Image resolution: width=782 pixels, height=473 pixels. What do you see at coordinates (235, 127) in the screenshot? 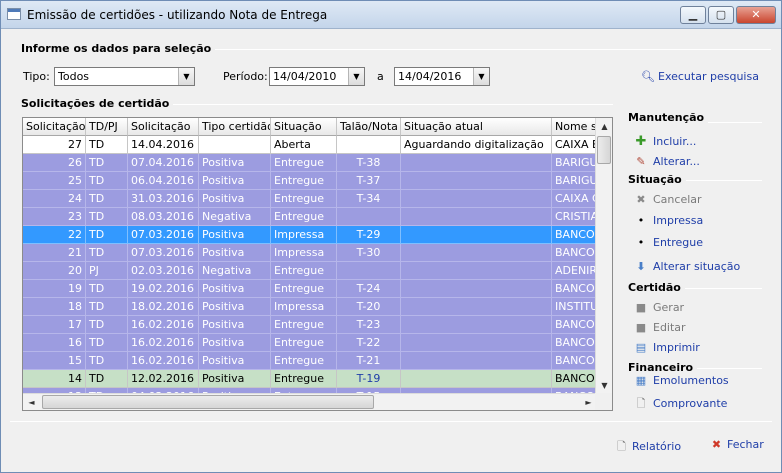
I see `col-header-tipo-certidao: Tipo certidão` at bounding box center [235, 127].